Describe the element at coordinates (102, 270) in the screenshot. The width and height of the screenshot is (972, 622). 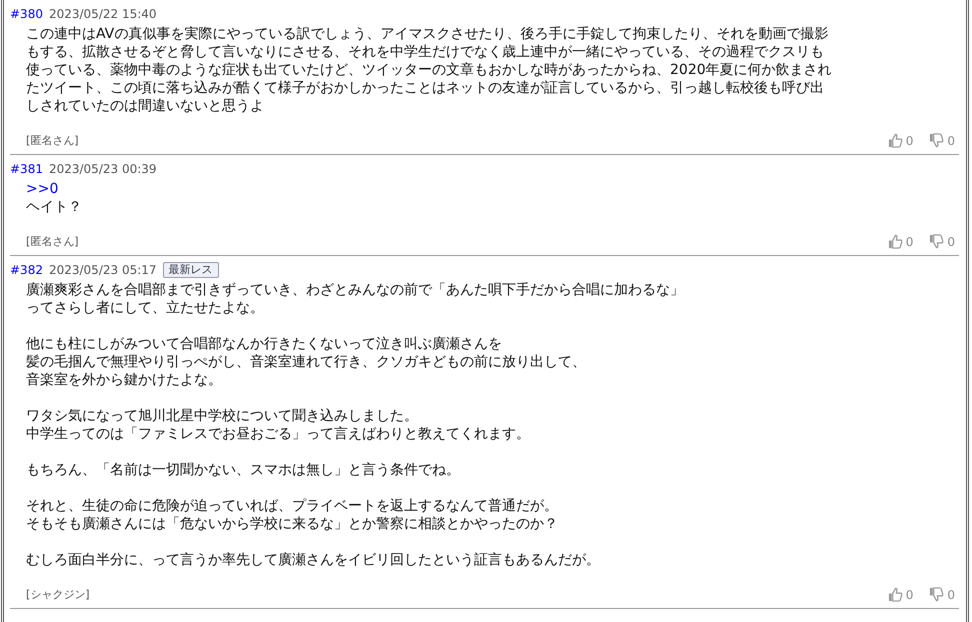
I see `post-date: 2023/05/23 05:17` at that location.